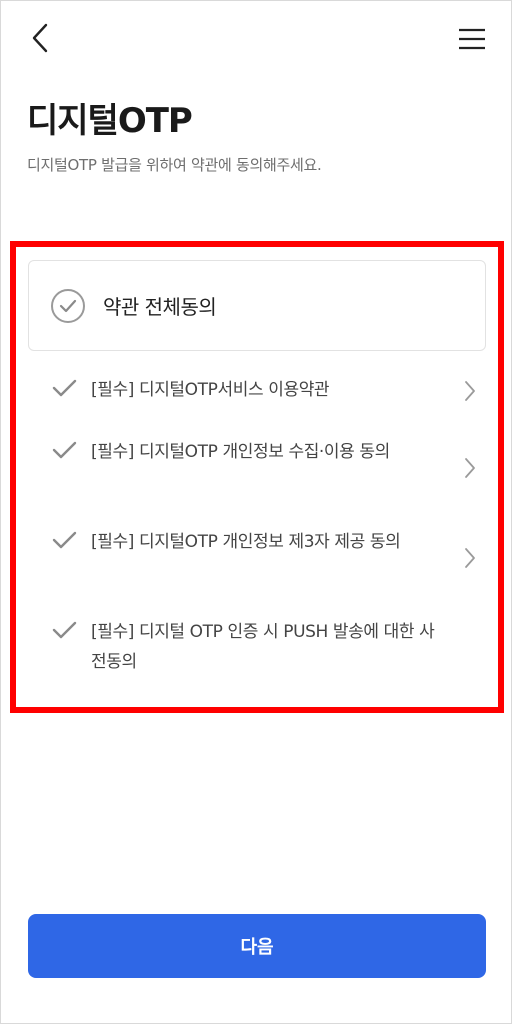 The height and width of the screenshot is (1024, 512). What do you see at coordinates (160, 307) in the screenshot?
I see `agree-all-label: 약관 전체동의` at bounding box center [160, 307].